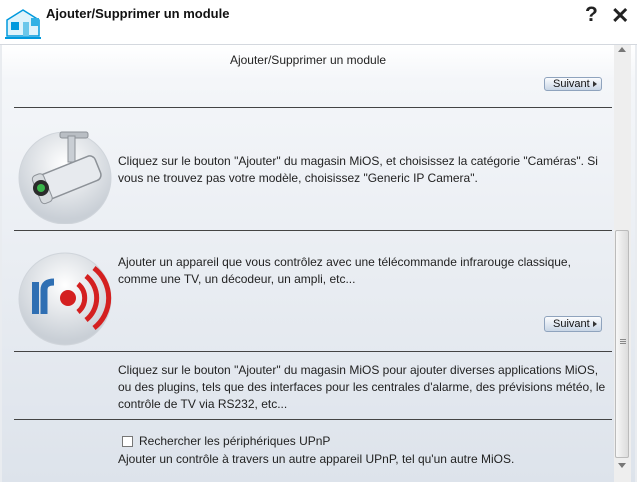 This screenshot has width=637, height=482. I want to click on upnp-checkbox, so click(127, 441).